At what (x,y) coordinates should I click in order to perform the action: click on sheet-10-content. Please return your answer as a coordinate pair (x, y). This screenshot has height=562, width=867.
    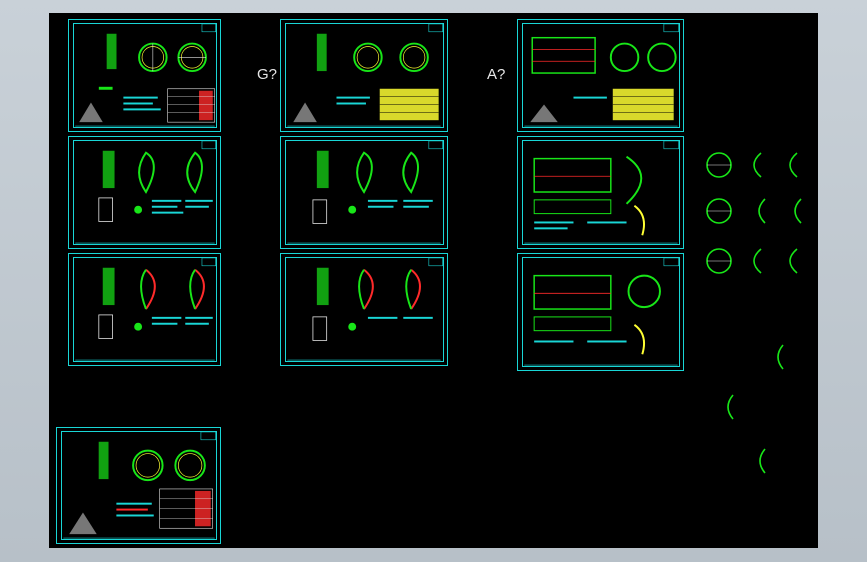
    Looking at the image, I should click on (601, 311).